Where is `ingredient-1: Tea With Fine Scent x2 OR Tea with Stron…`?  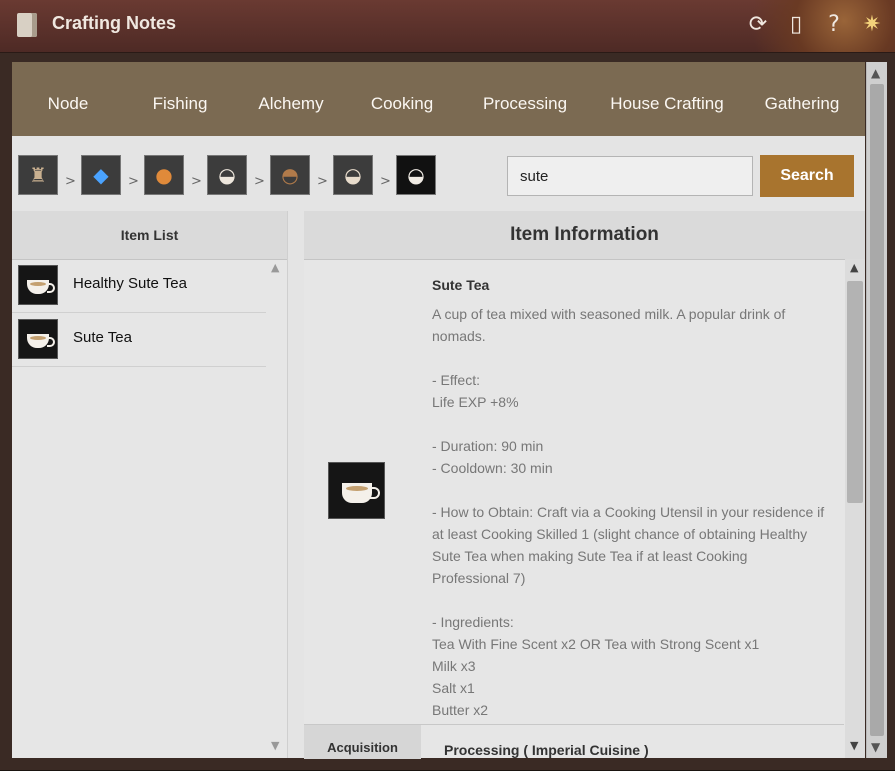 ingredient-1: Tea With Fine Scent x2 OR Tea with Stron… is located at coordinates (596, 644).